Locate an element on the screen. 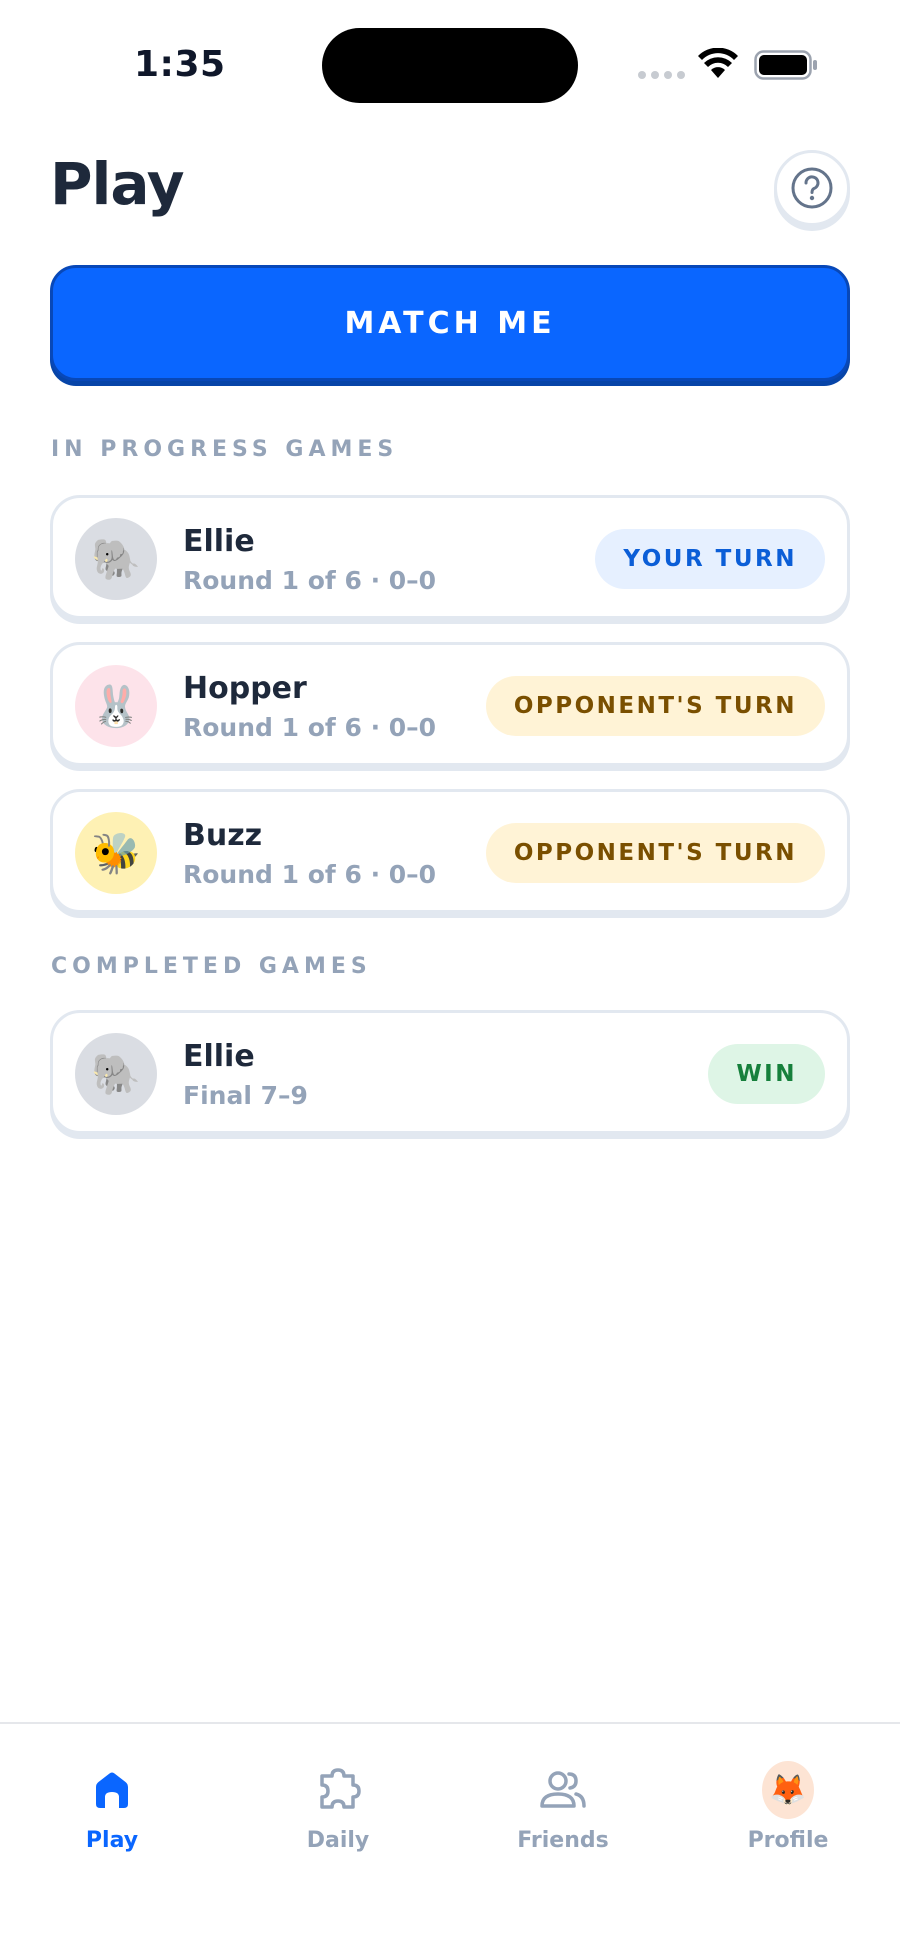 The image size is (900, 1955). question-circle-icon is located at coordinates (812, 188).